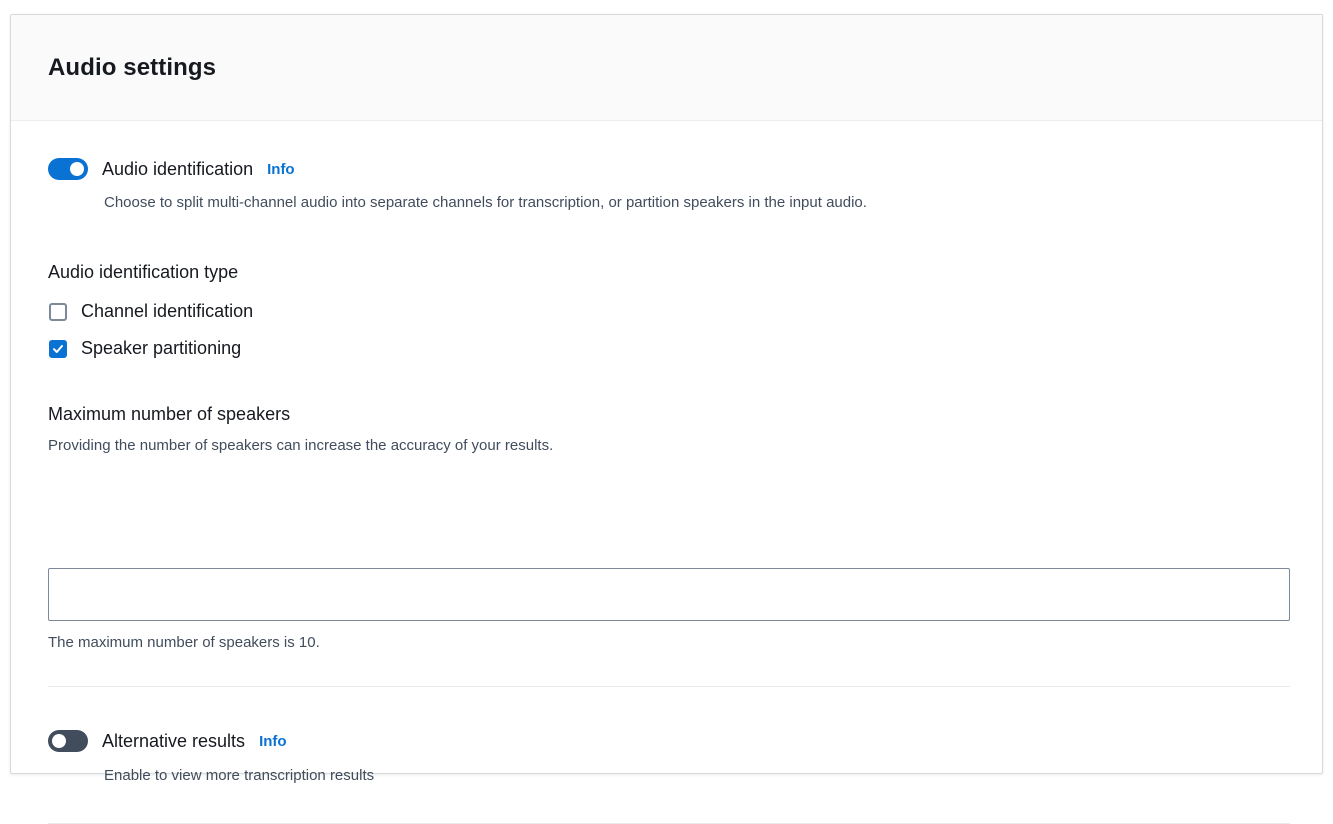  I want to click on max-speakers-constraint: The maximum number of speakers is 10., so click(184, 642).